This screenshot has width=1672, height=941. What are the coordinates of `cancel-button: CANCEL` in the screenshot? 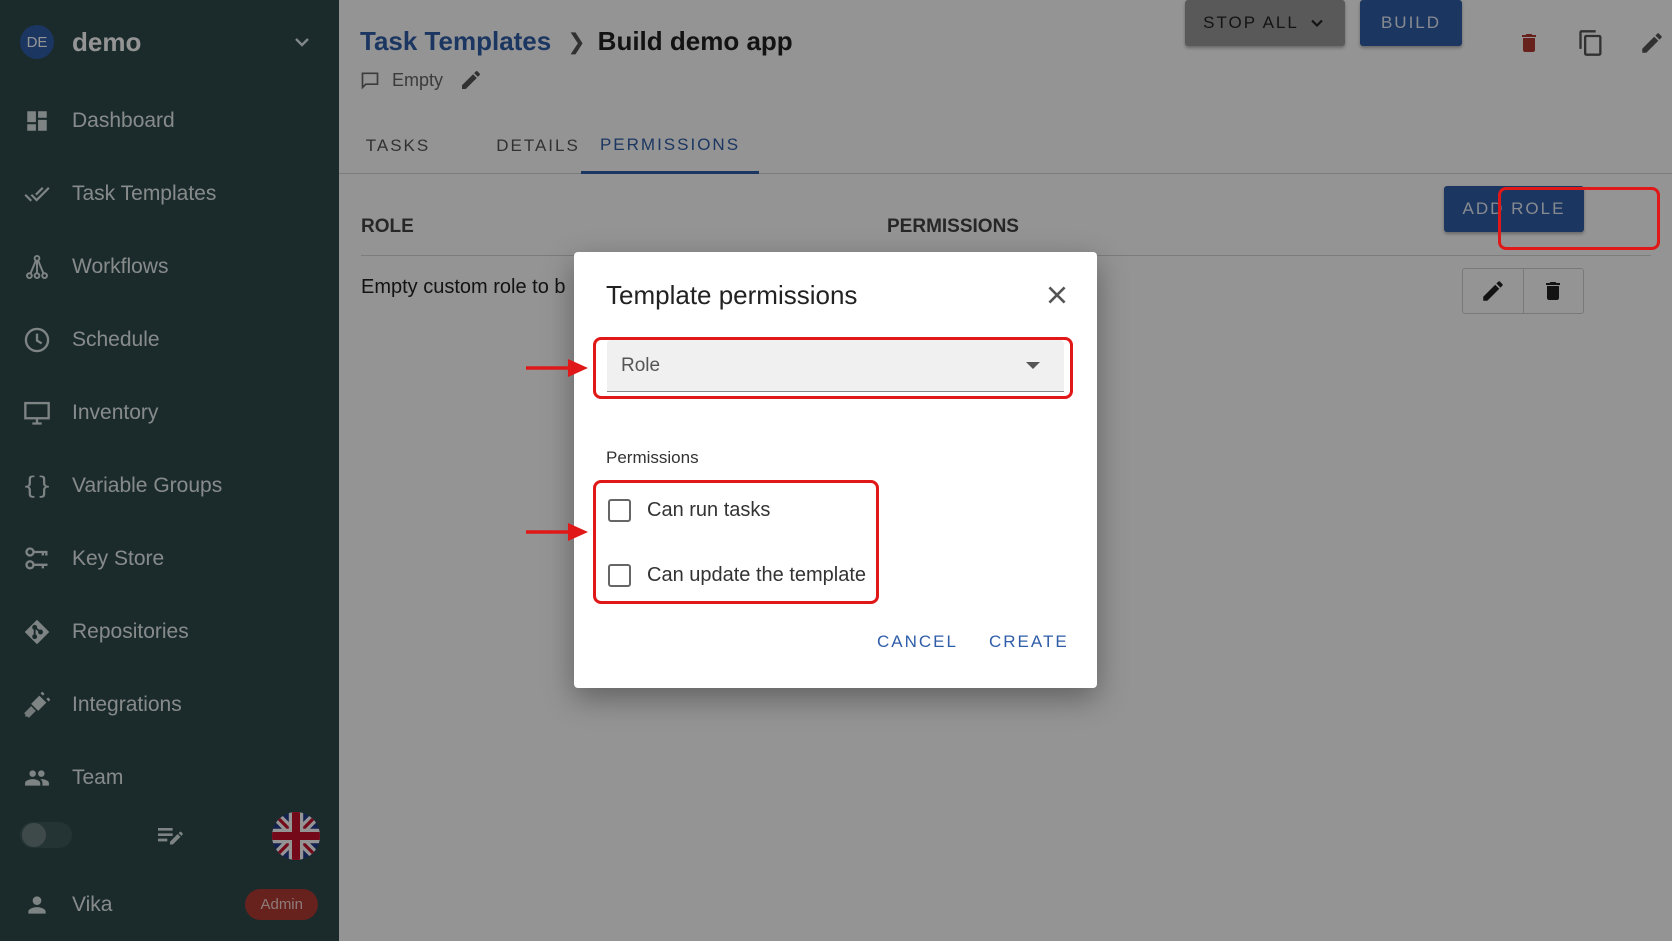 It's located at (917, 642).